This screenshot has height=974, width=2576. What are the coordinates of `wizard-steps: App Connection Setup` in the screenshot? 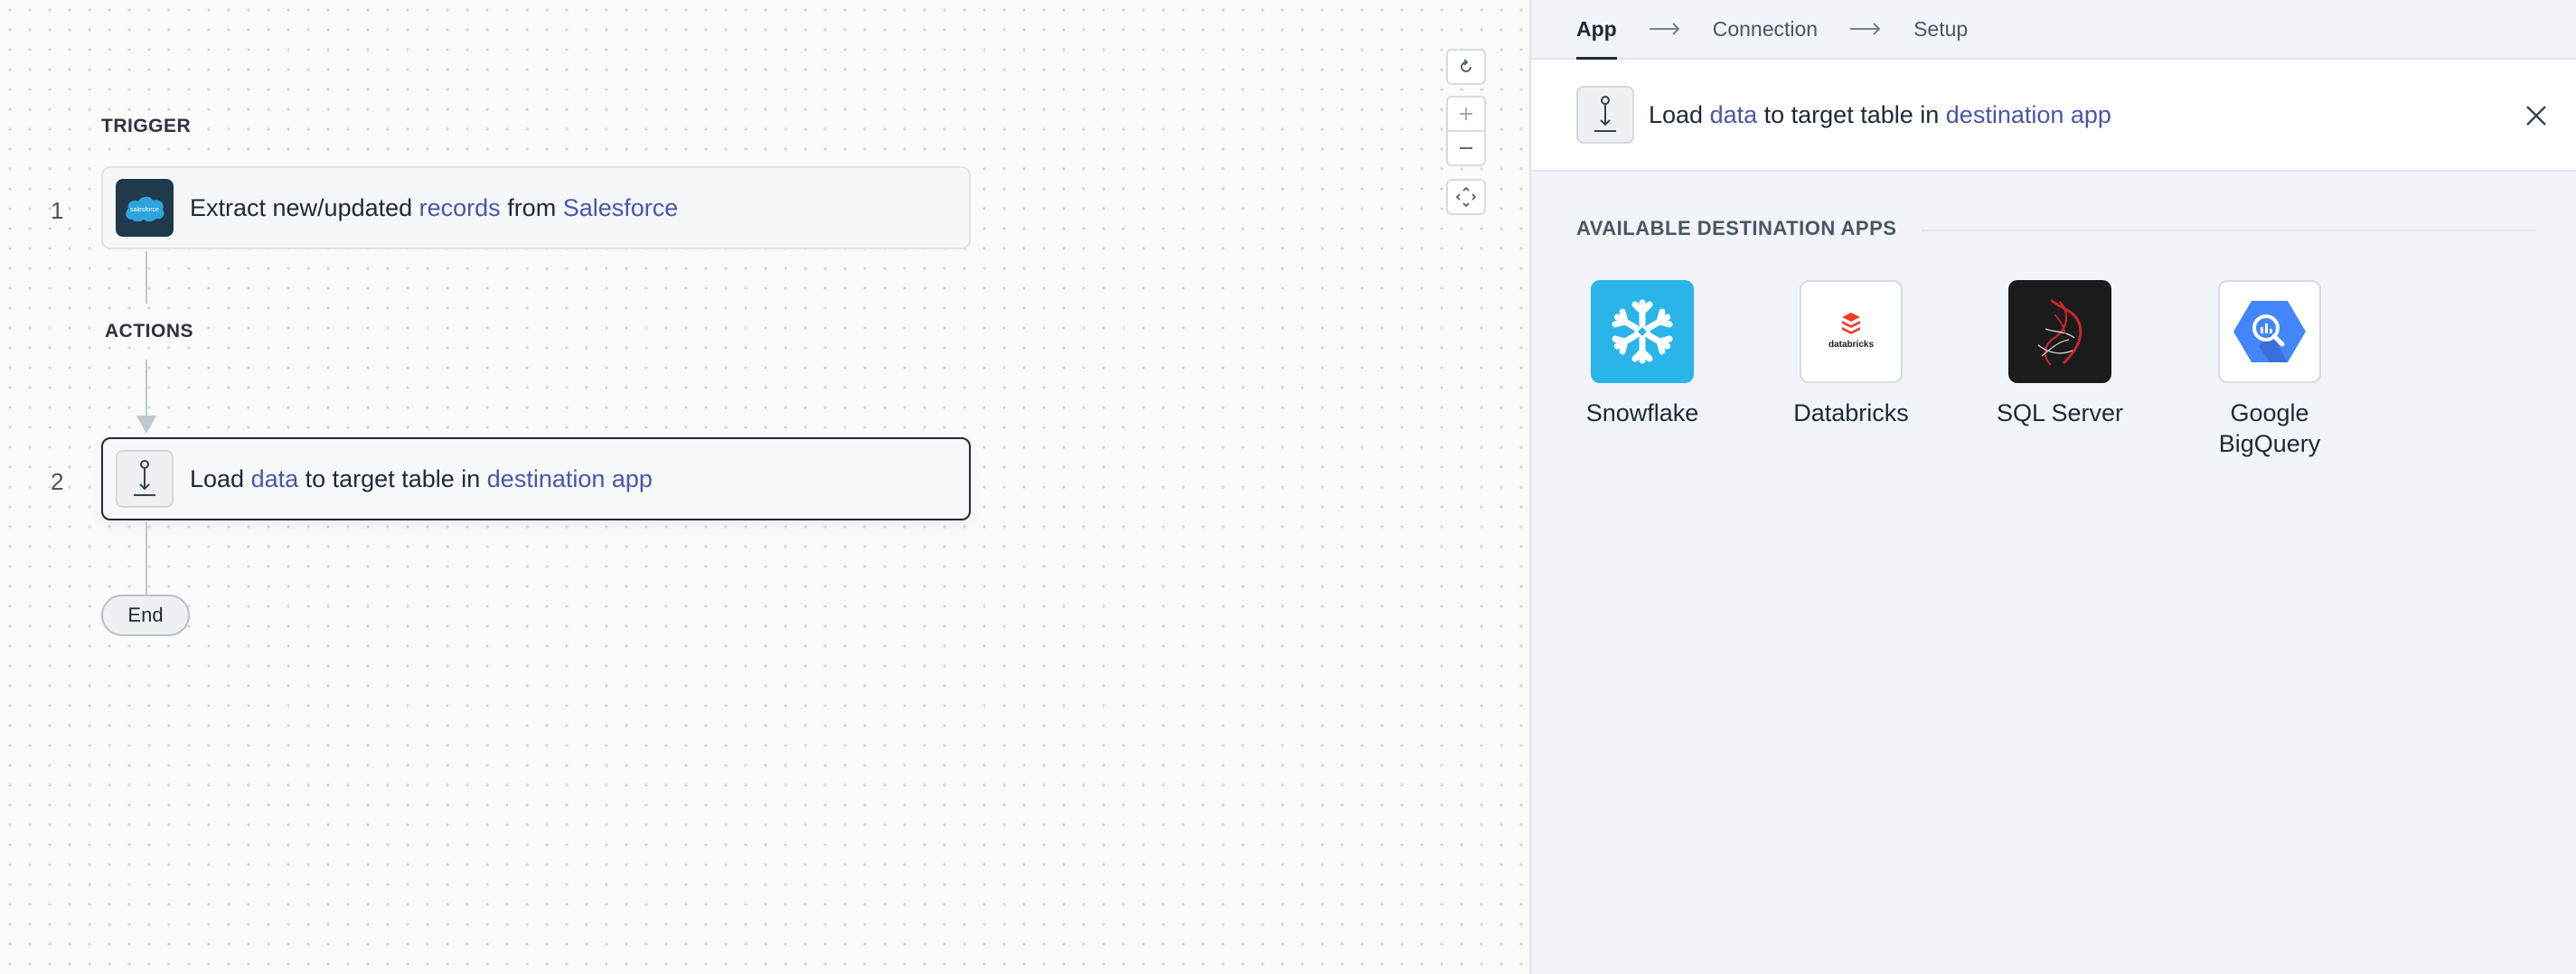 It's located at (2054, 30).